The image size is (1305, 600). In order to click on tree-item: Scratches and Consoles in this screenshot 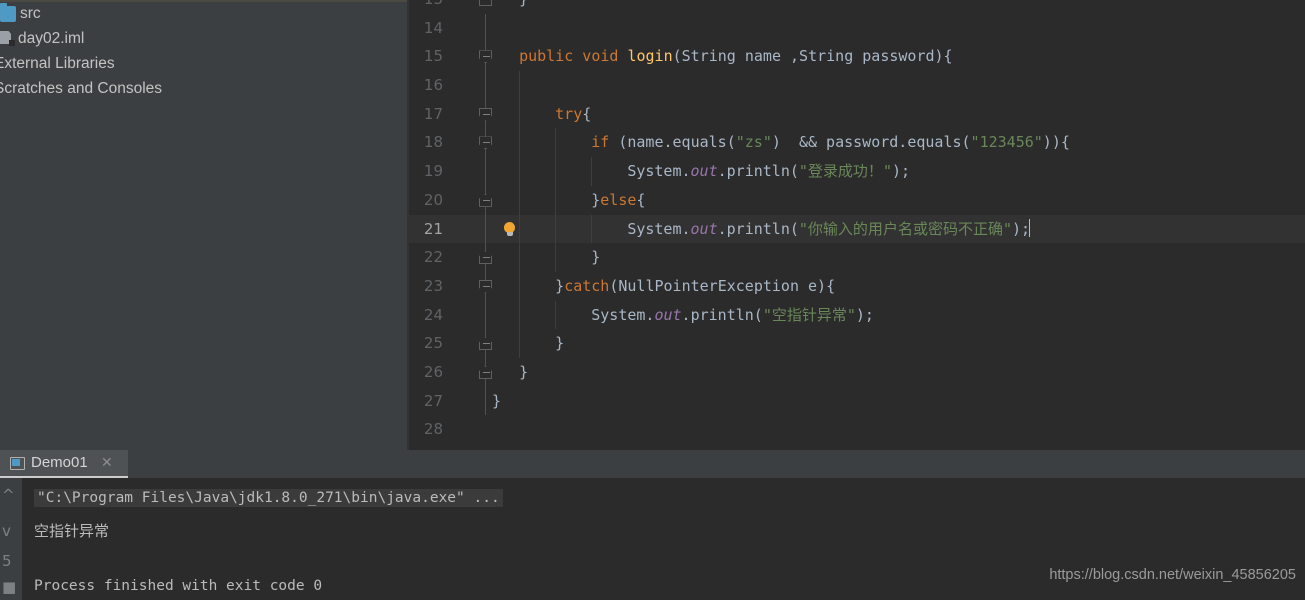, I will do `click(203, 89)`.